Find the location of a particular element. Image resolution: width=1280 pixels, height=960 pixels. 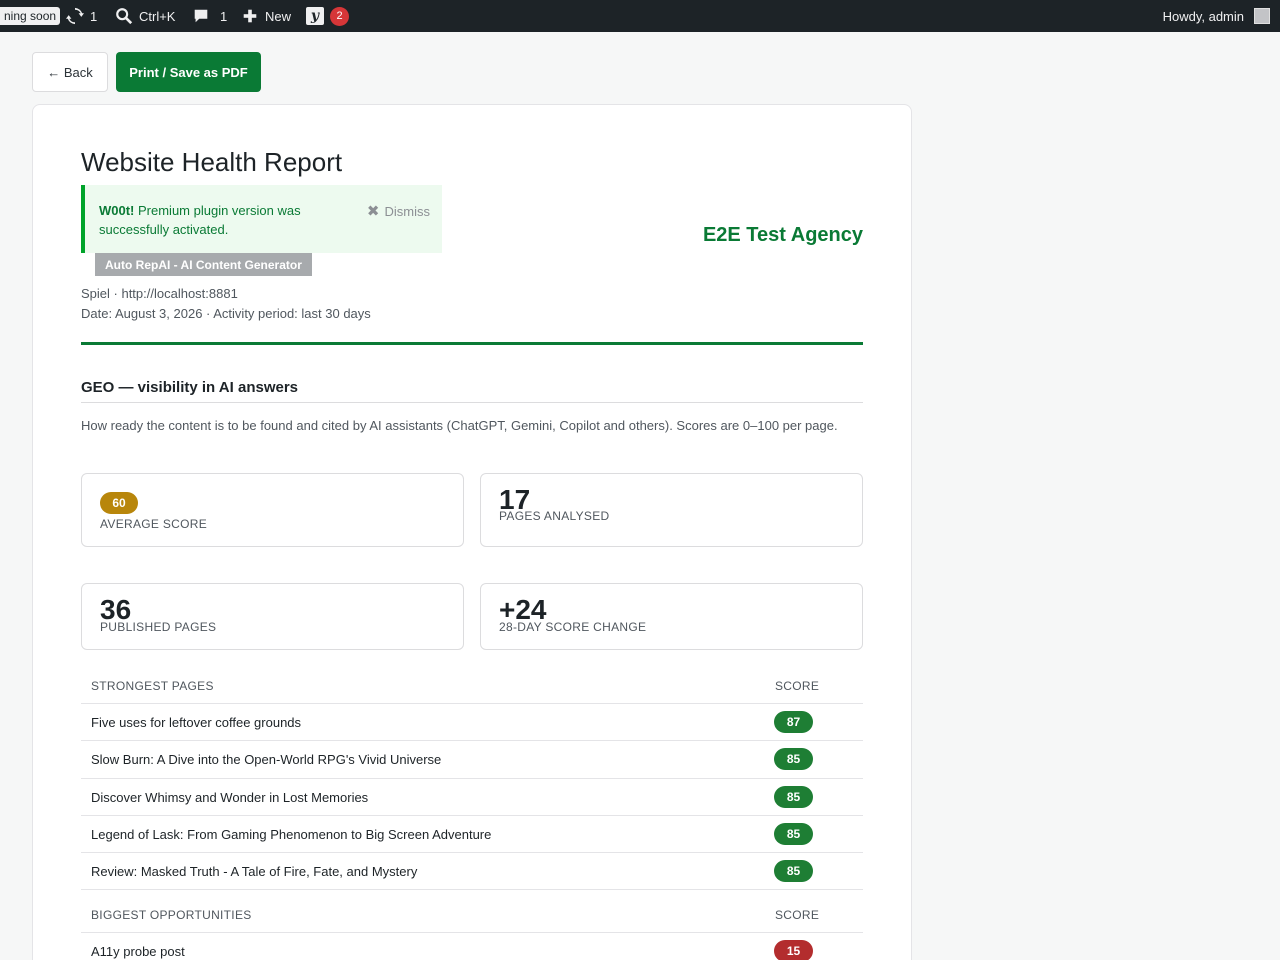

section-divider is located at coordinates (472, 402).